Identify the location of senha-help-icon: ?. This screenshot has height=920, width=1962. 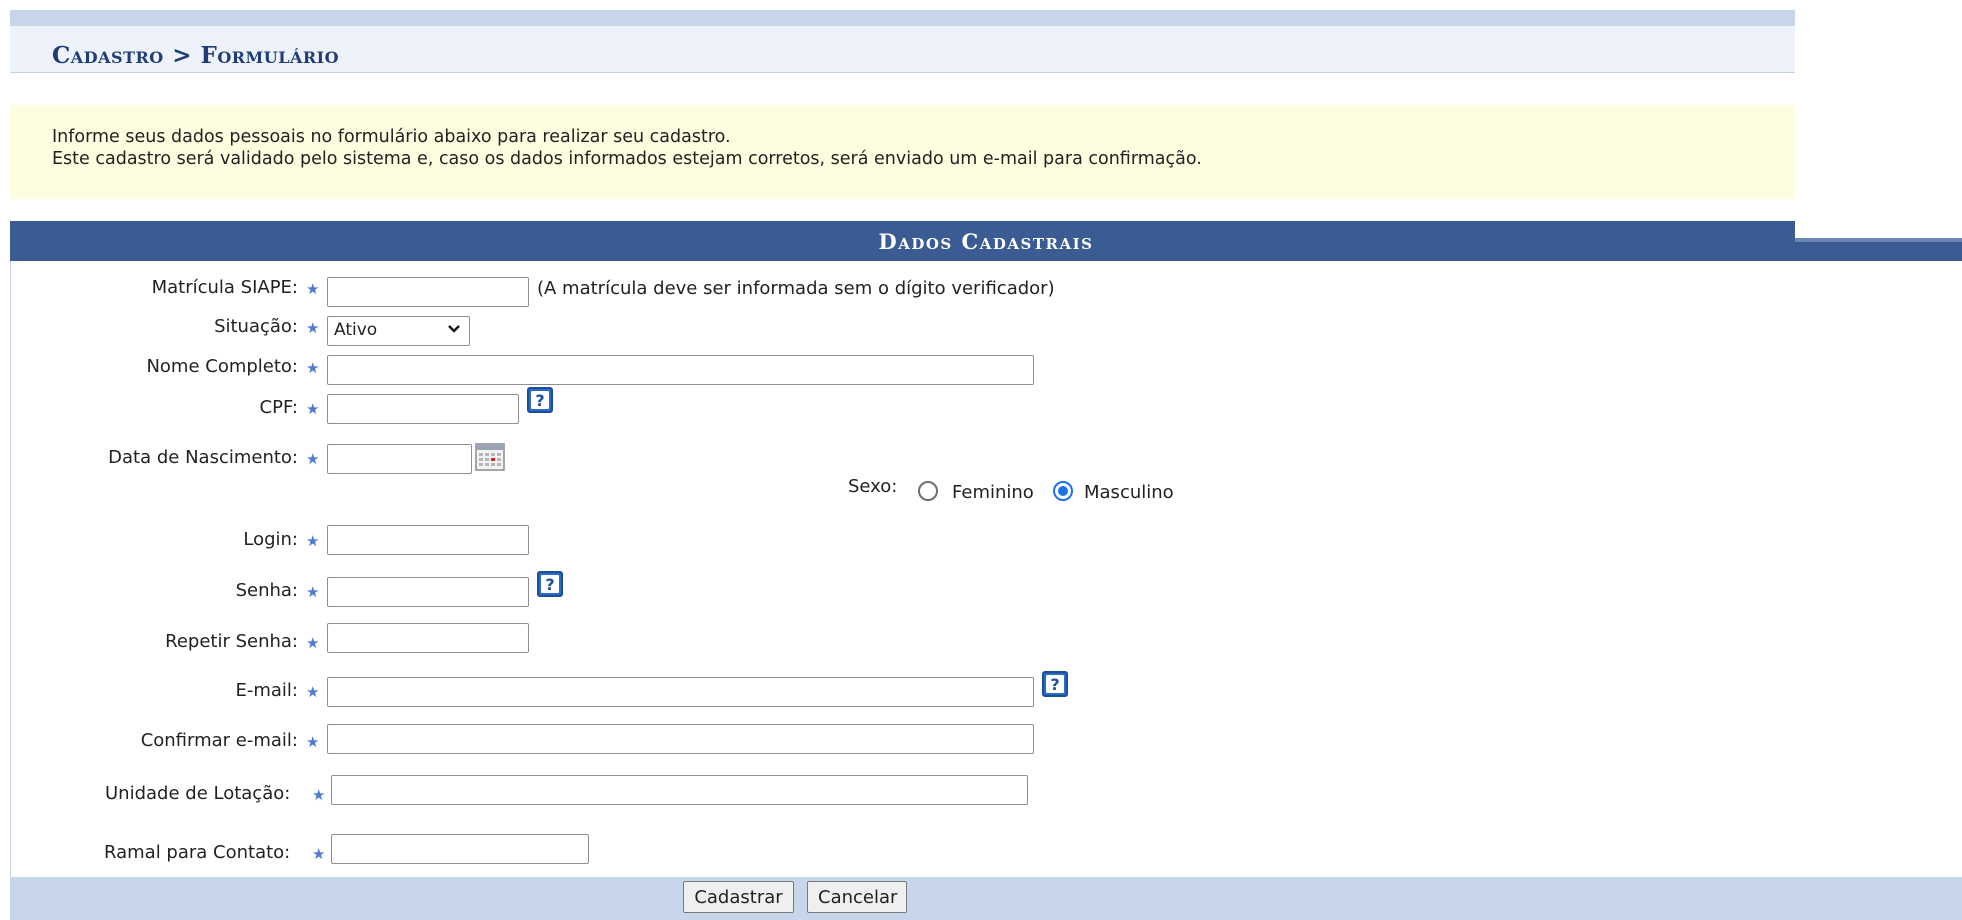
(550, 584).